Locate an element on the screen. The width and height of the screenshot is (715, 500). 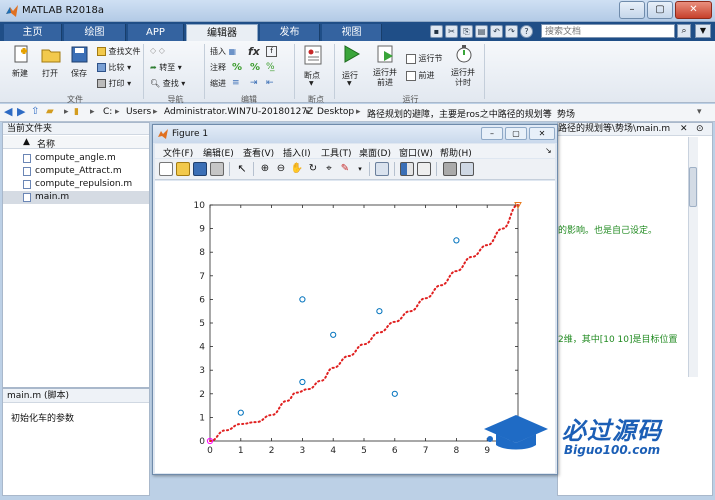
editor-vertical-scrollbar is located at coordinates (693, 257).